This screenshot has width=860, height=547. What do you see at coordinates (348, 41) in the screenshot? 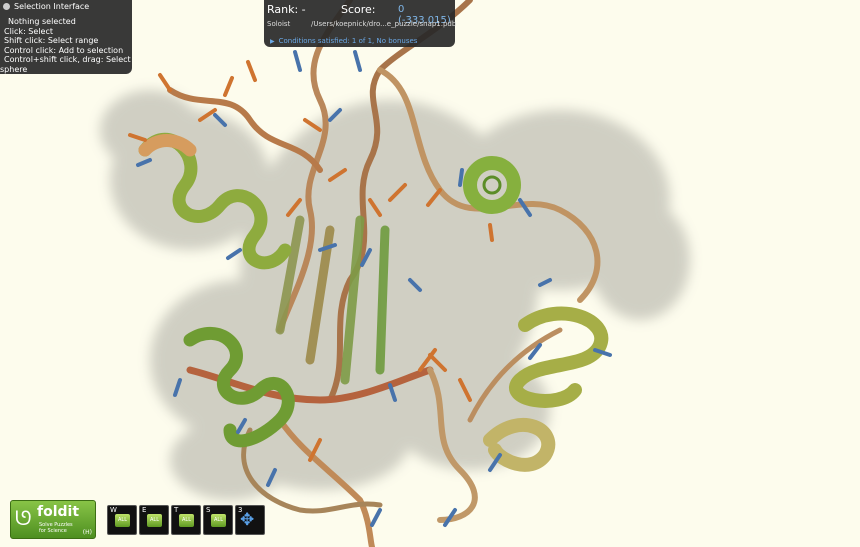
I see `conditions-text: Conditions satisfied: 1 of 1, No bonuses` at bounding box center [348, 41].